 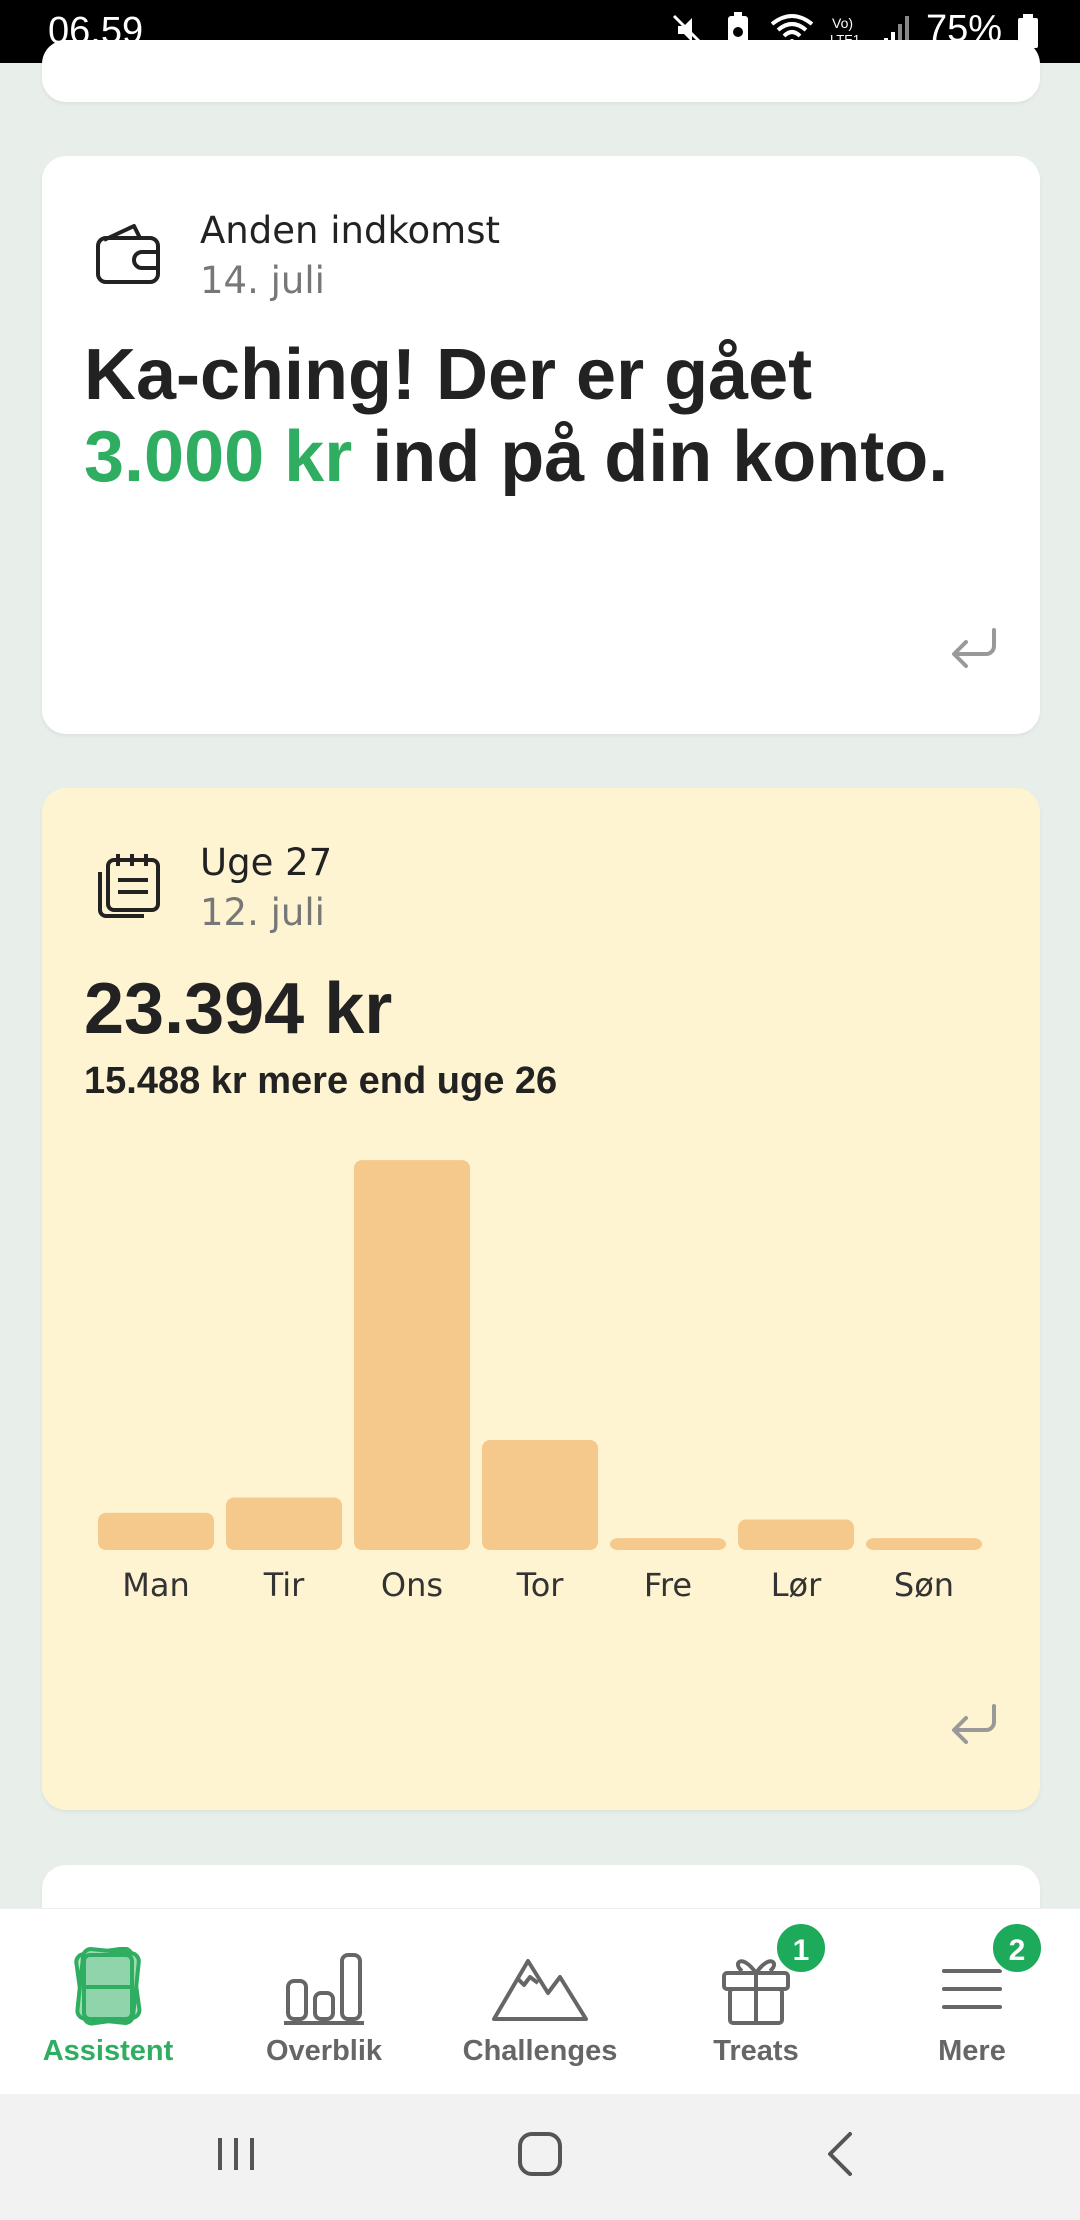 What do you see at coordinates (236, 2154) in the screenshot?
I see `recents-icon` at bounding box center [236, 2154].